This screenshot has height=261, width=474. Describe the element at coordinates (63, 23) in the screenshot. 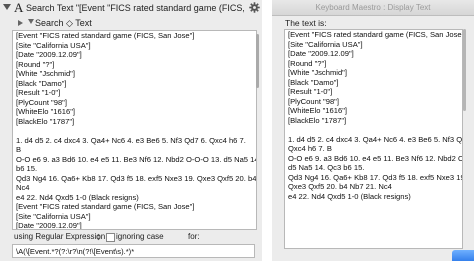

I see `search-source-popup: Search ◇ Text` at that location.